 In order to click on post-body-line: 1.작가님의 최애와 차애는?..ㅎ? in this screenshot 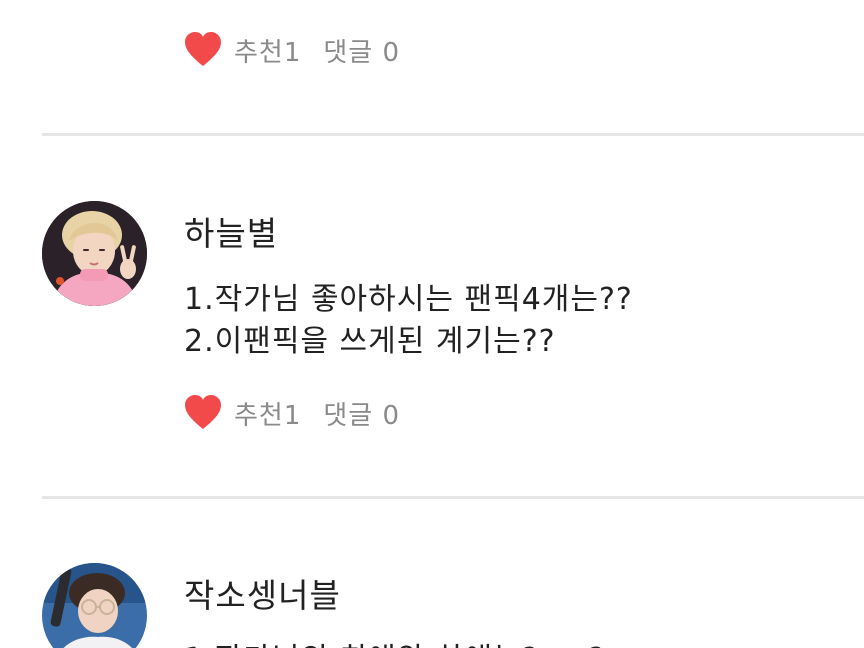, I will do `click(394, 641)`.